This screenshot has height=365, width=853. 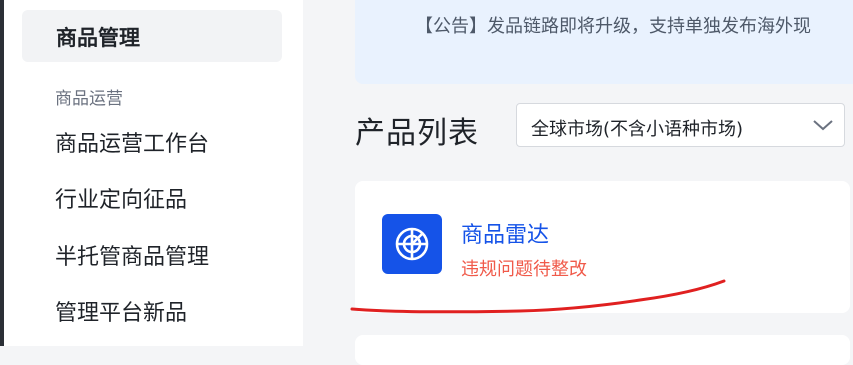 What do you see at coordinates (823, 125) in the screenshot?
I see `chevron-down-icon` at bounding box center [823, 125].